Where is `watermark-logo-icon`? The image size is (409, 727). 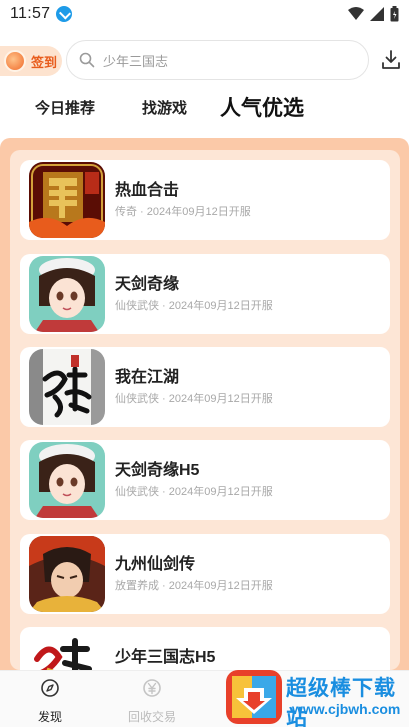 watermark-logo-icon is located at coordinates (254, 697).